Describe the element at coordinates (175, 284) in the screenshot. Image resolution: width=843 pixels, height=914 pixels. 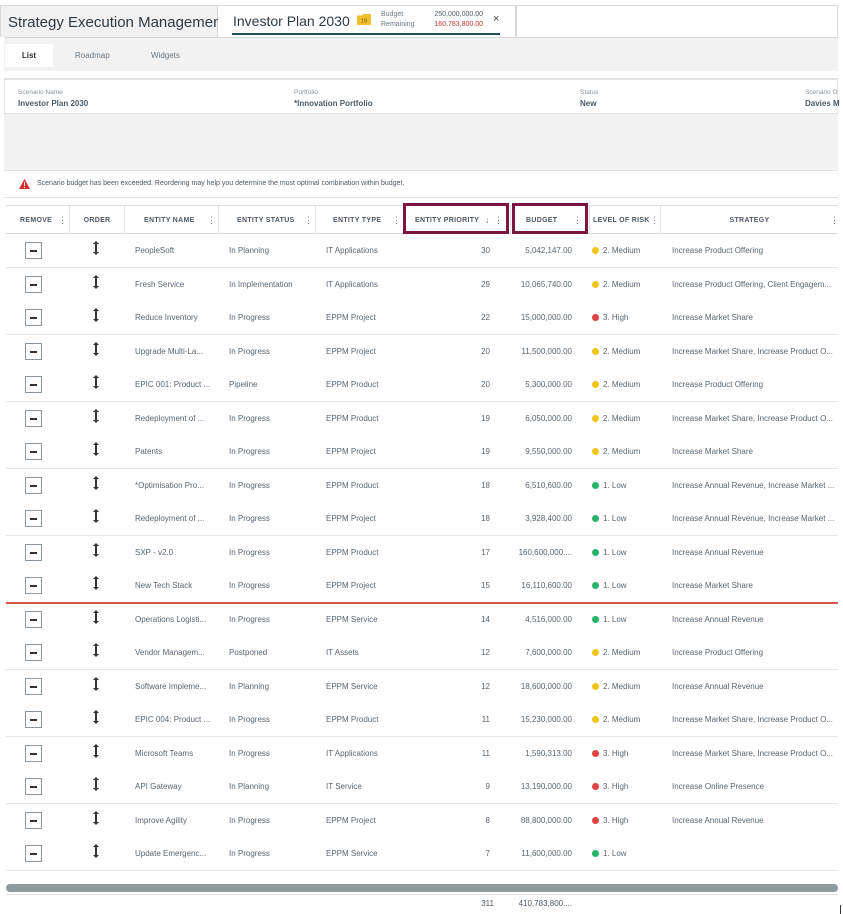
I see `entity-name: Fresh Service` at that location.